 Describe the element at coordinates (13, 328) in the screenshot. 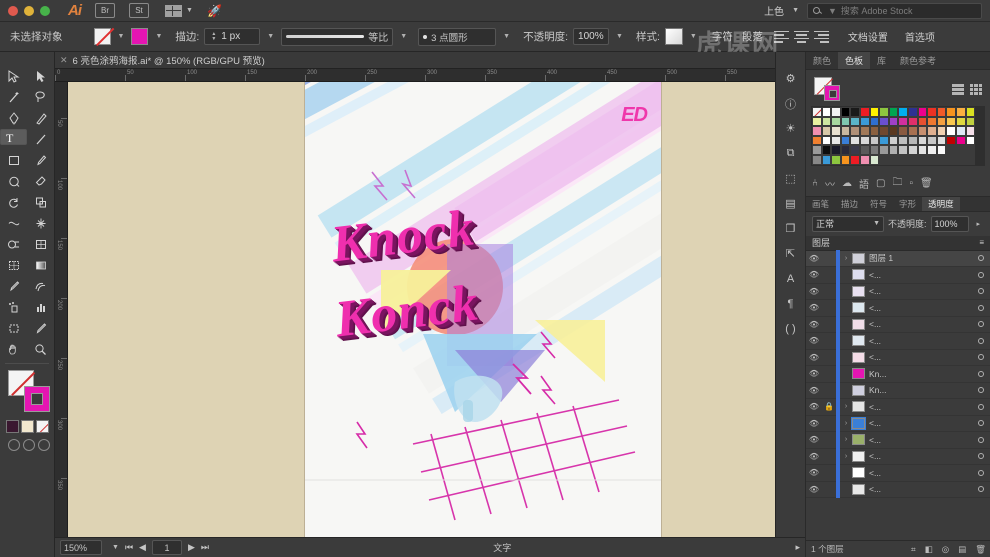

I see `artboard-tool` at that location.